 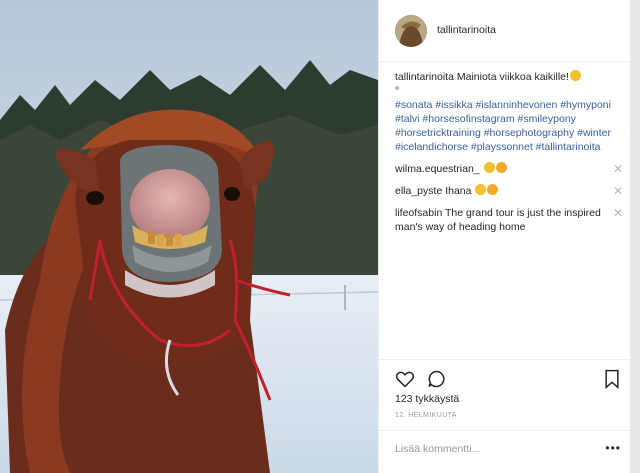 What do you see at coordinates (424, 77) in the screenshot?
I see `caption-username: tallintarinoita` at bounding box center [424, 77].